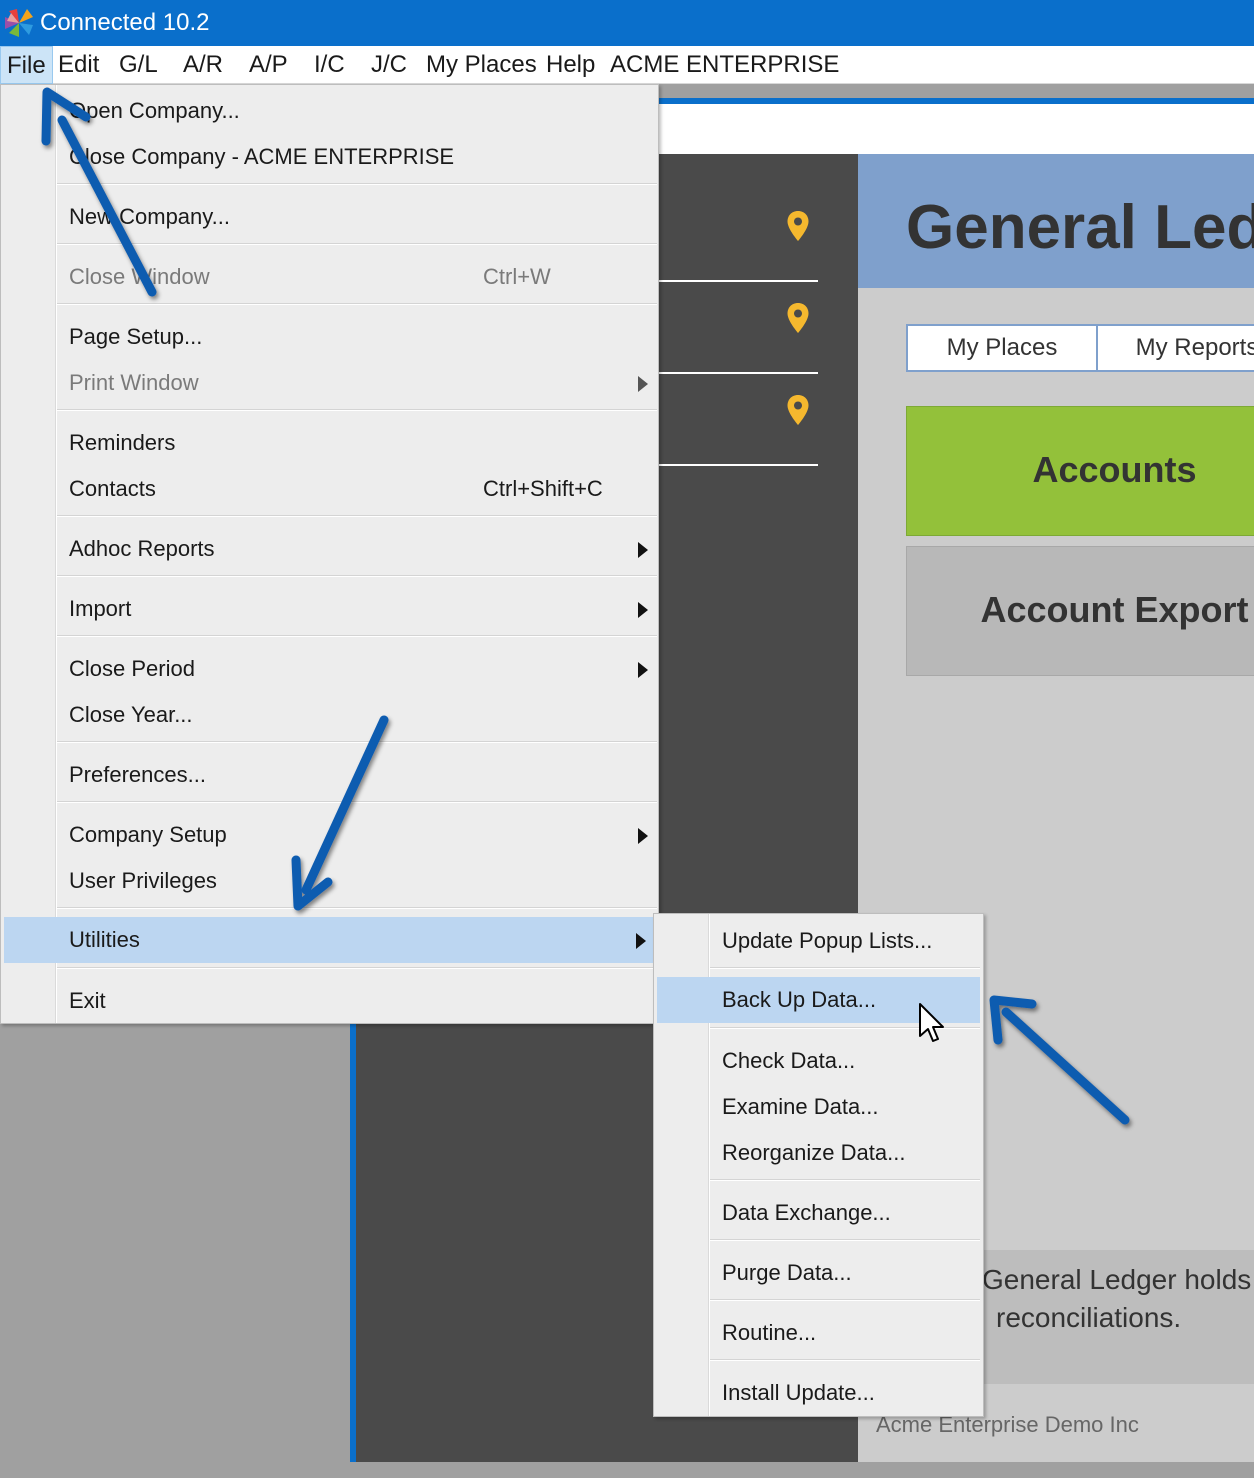  I want to click on menu-item-exit: Exit, so click(329, 1001).